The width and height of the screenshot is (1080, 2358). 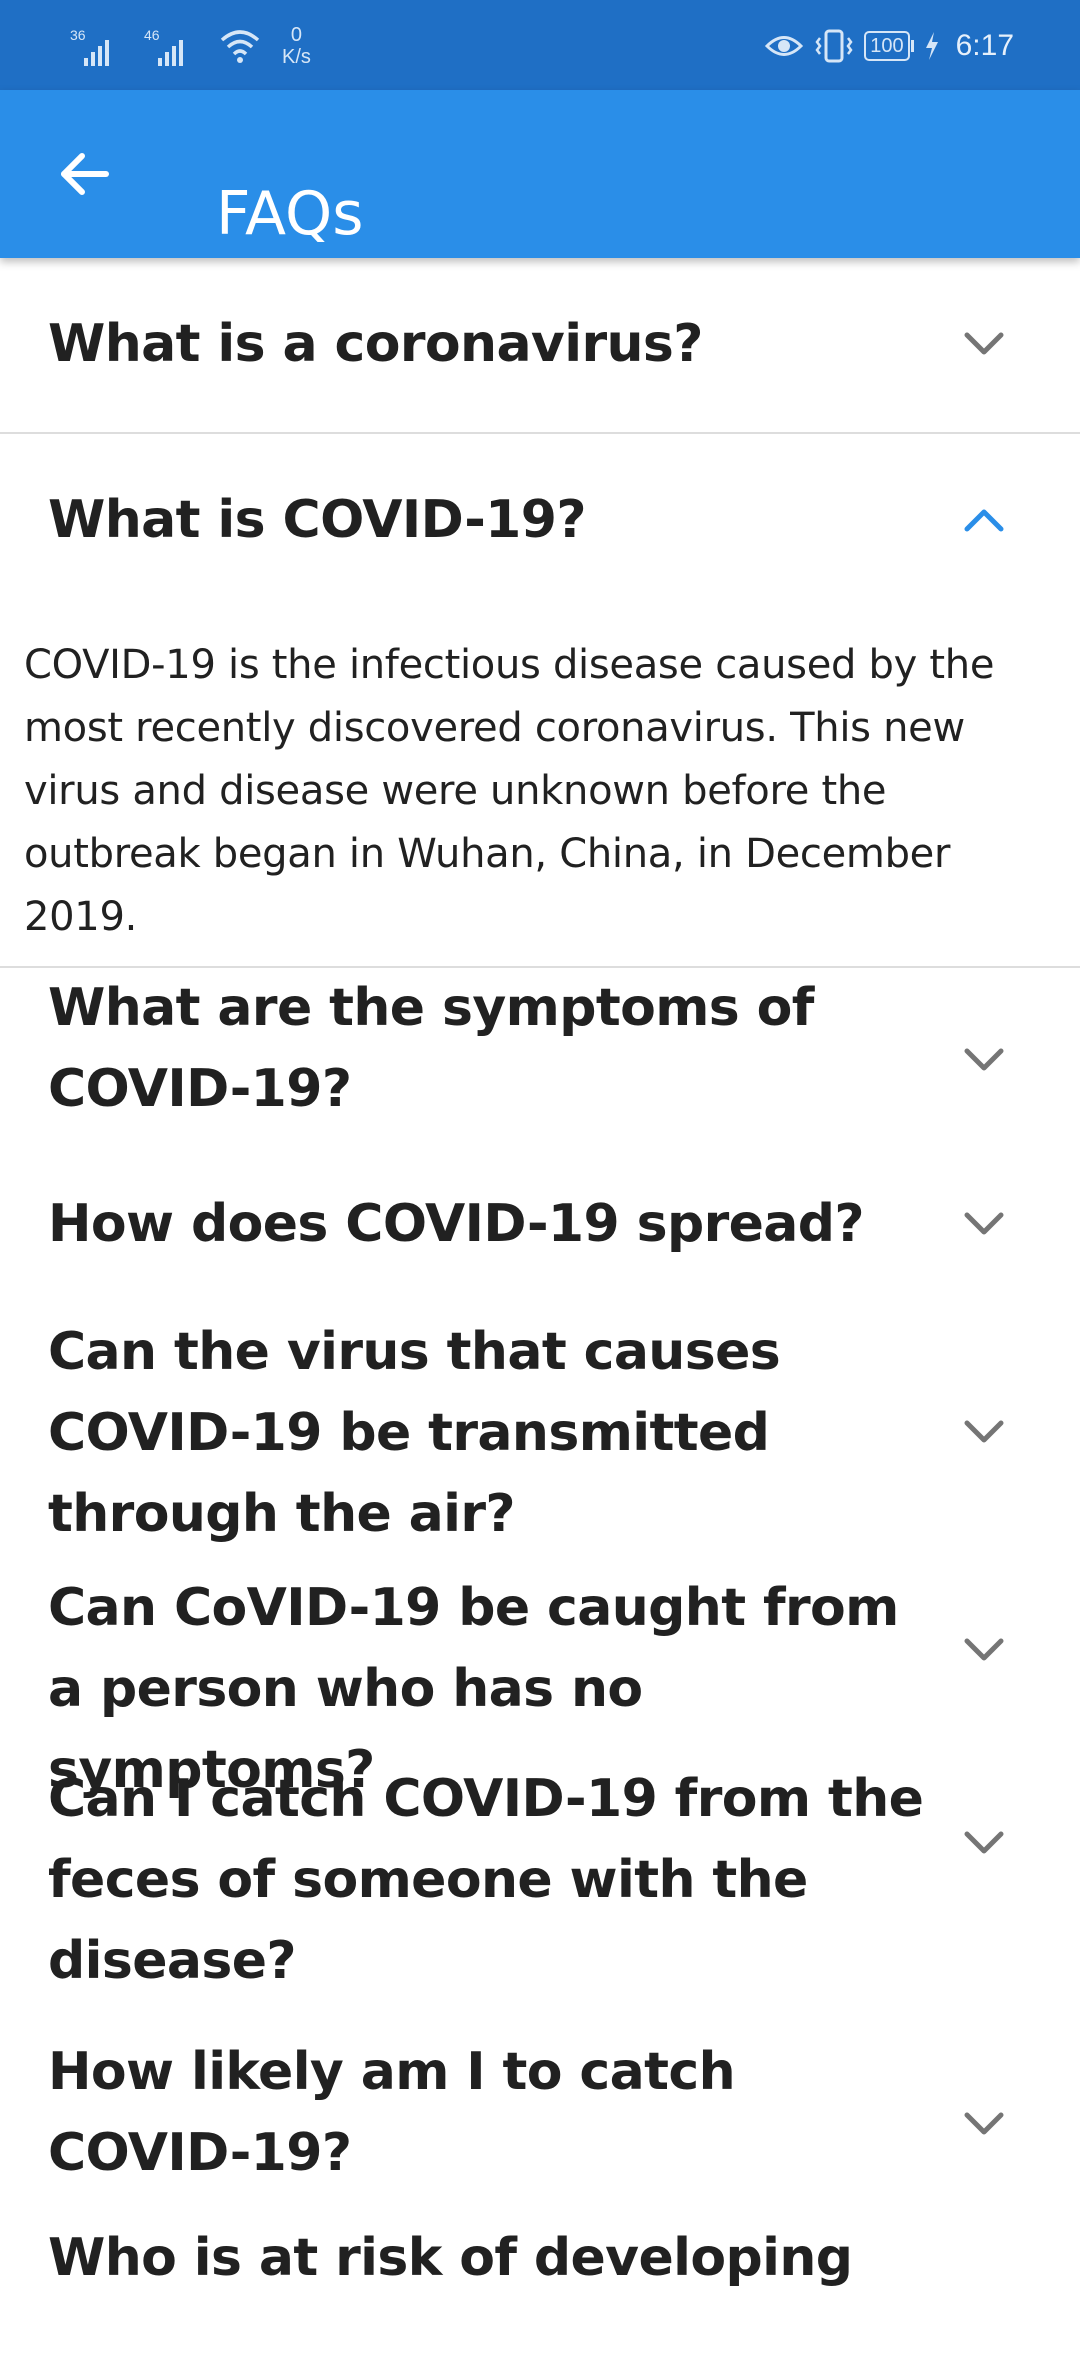 What do you see at coordinates (784, 46) in the screenshot?
I see `eye-icon` at bounding box center [784, 46].